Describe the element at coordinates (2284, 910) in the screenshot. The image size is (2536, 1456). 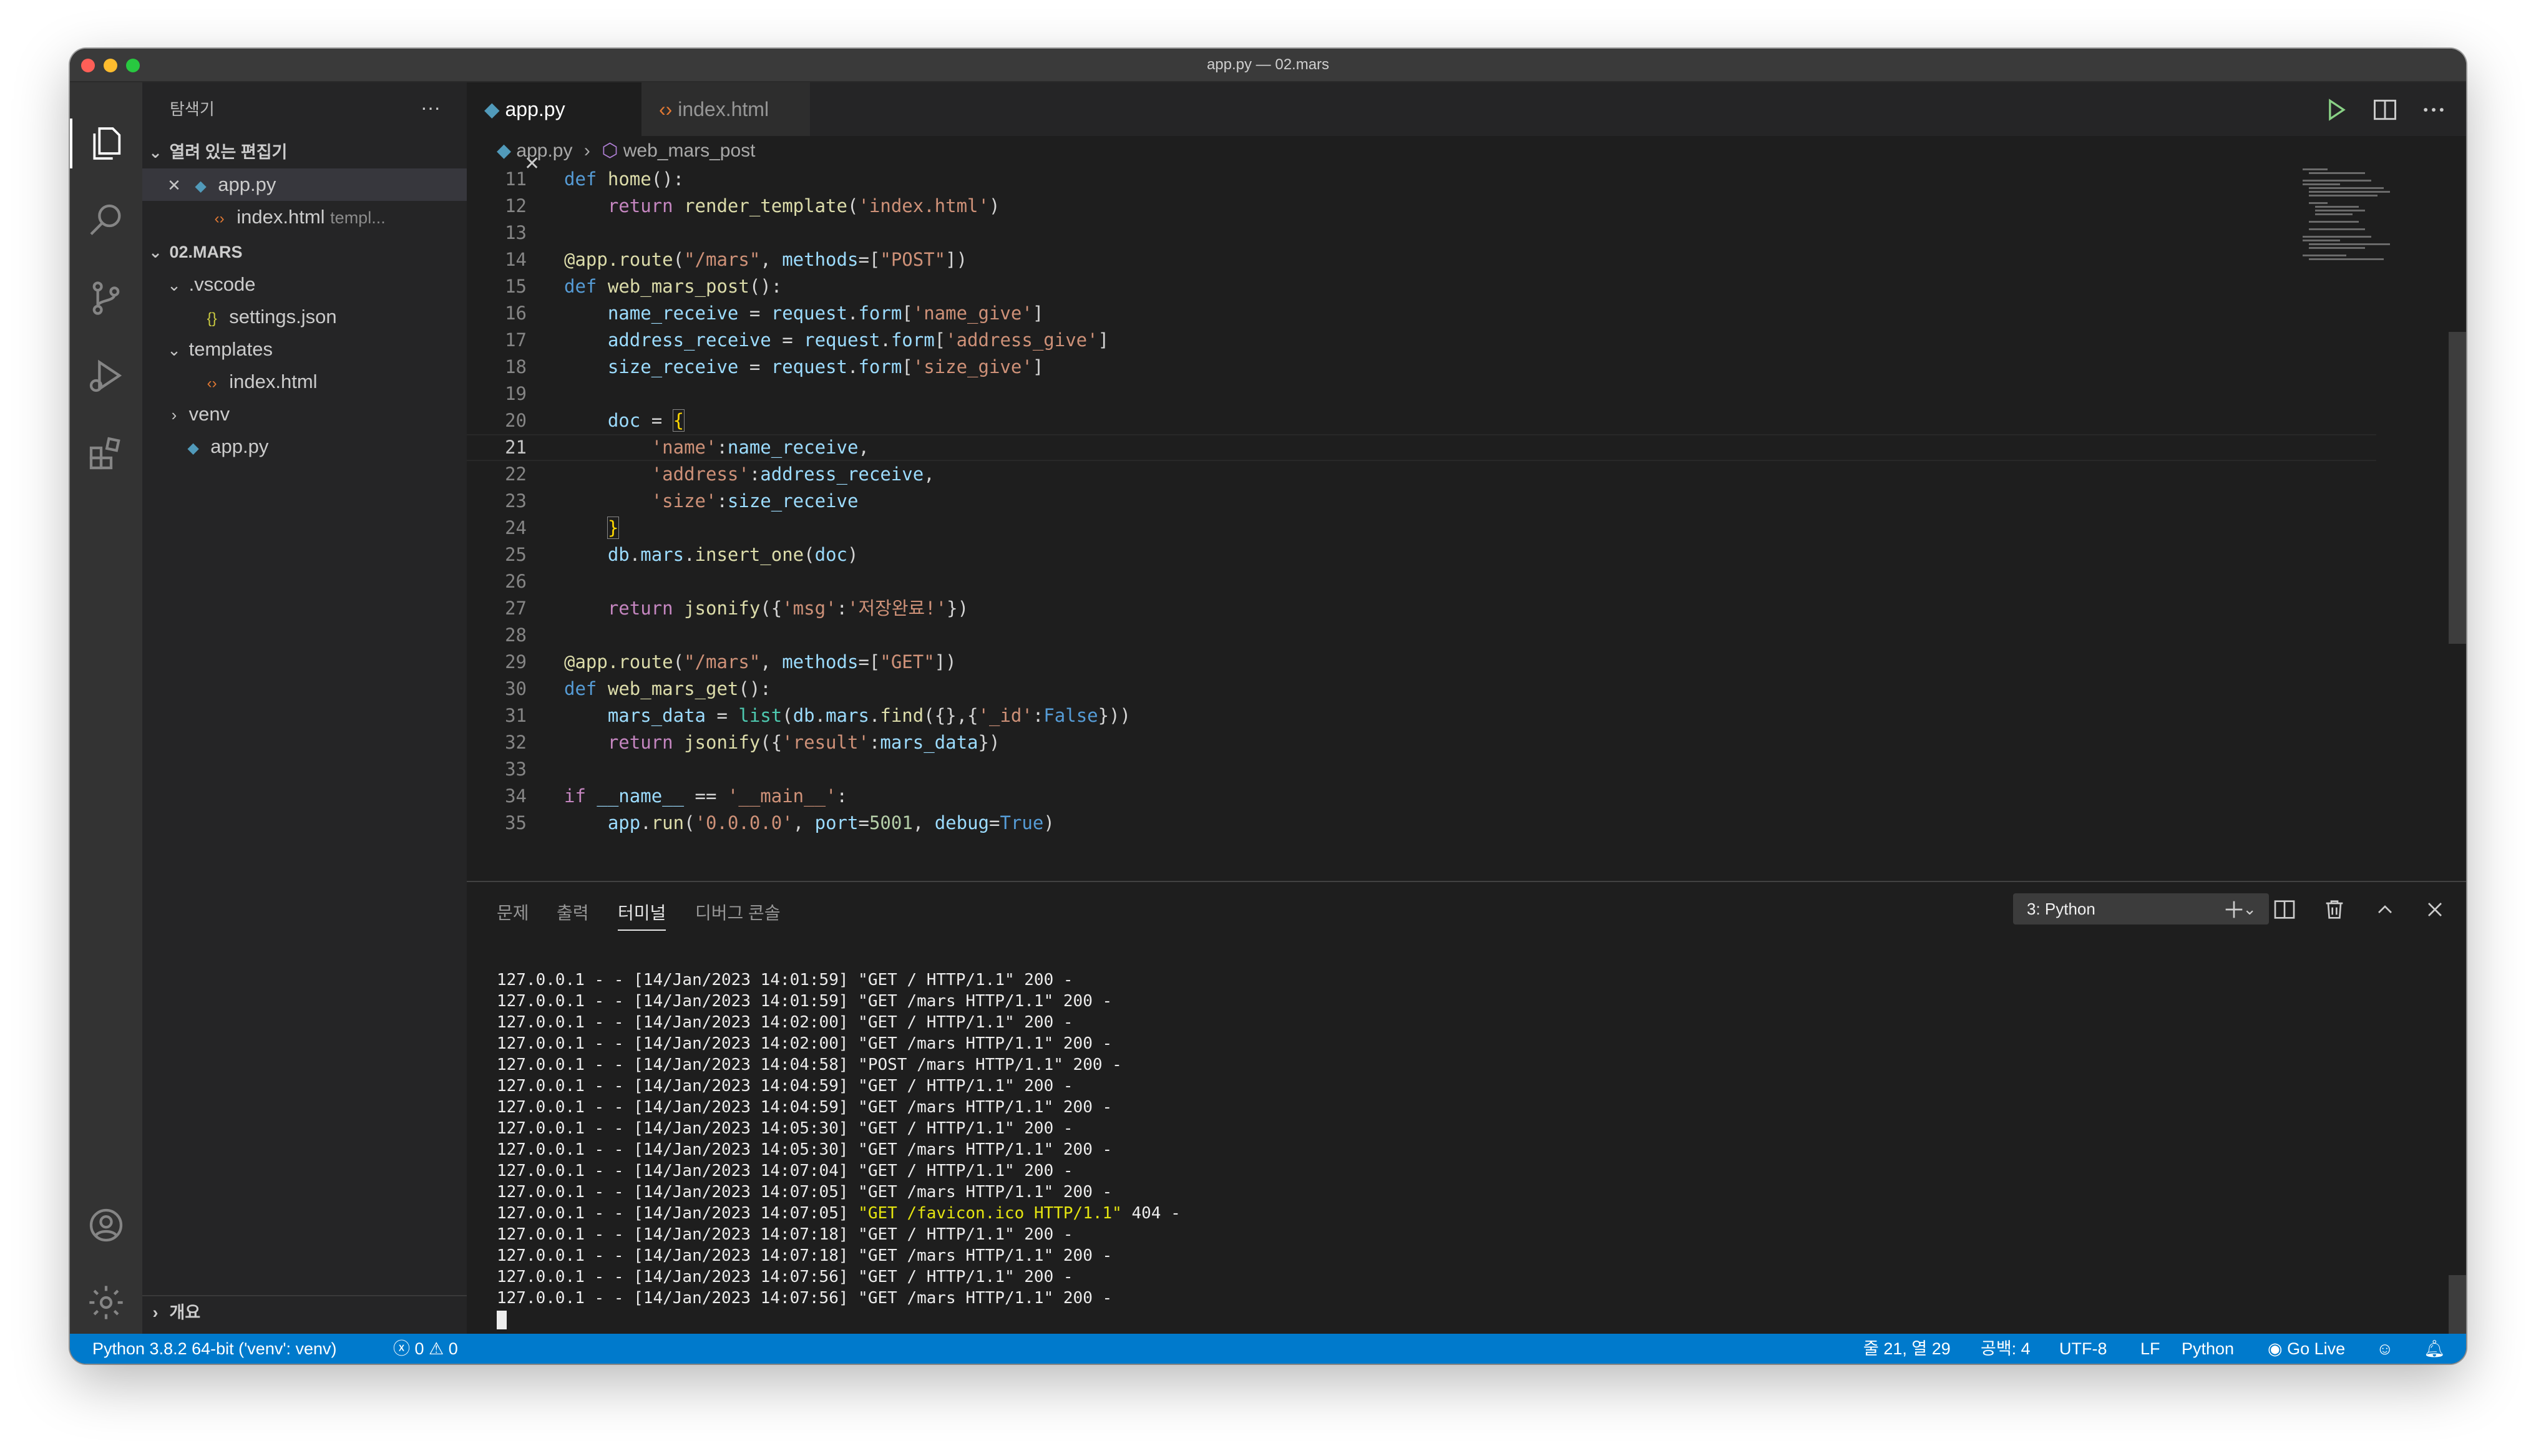
I see `split-terminal-icon` at that location.